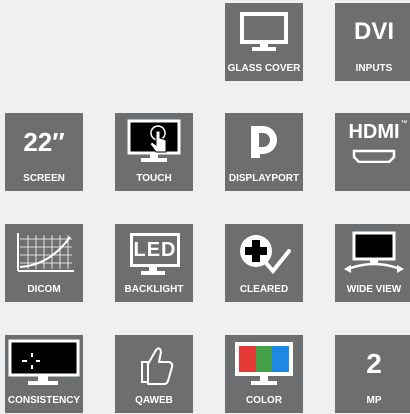 The width and height of the screenshot is (410, 414). Describe the element at coordinates (44, 253) in the screenshot. I see `dicom-curve-icon` at that location.